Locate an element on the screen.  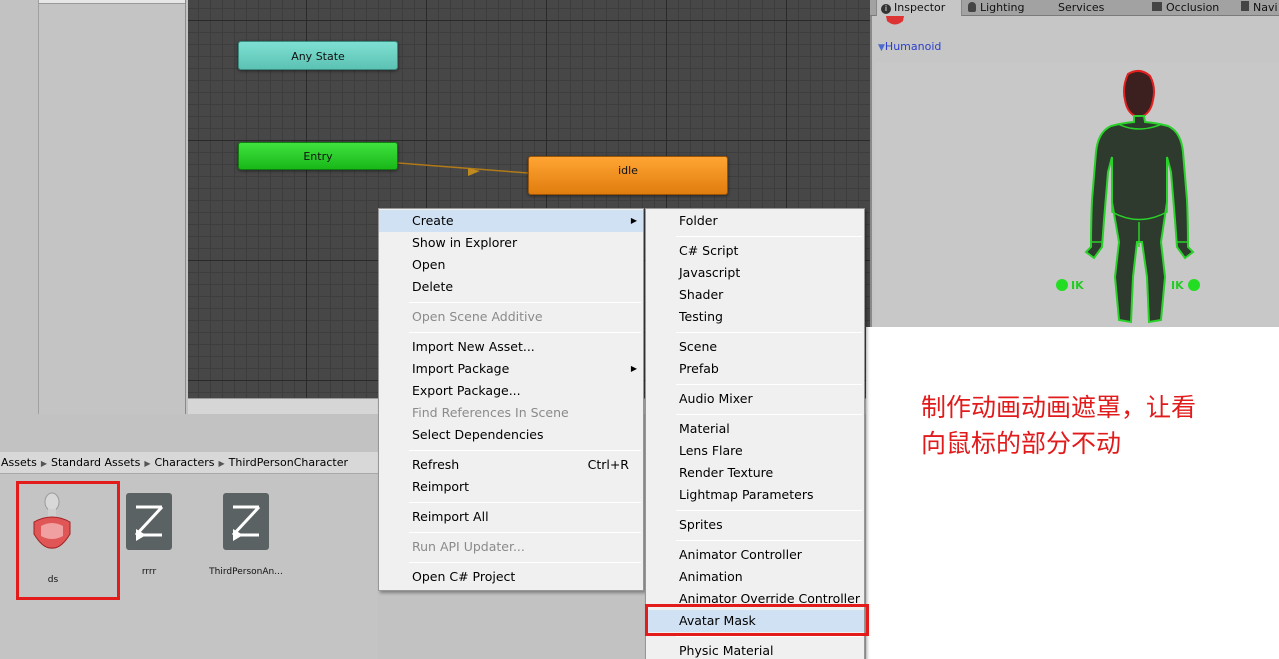
menu-item-open-scene-additive: Open Scene Additive is located at coordinates (477, 316).